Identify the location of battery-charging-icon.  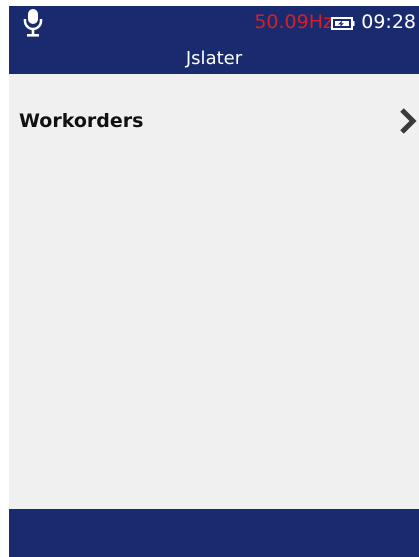
(343, 23).